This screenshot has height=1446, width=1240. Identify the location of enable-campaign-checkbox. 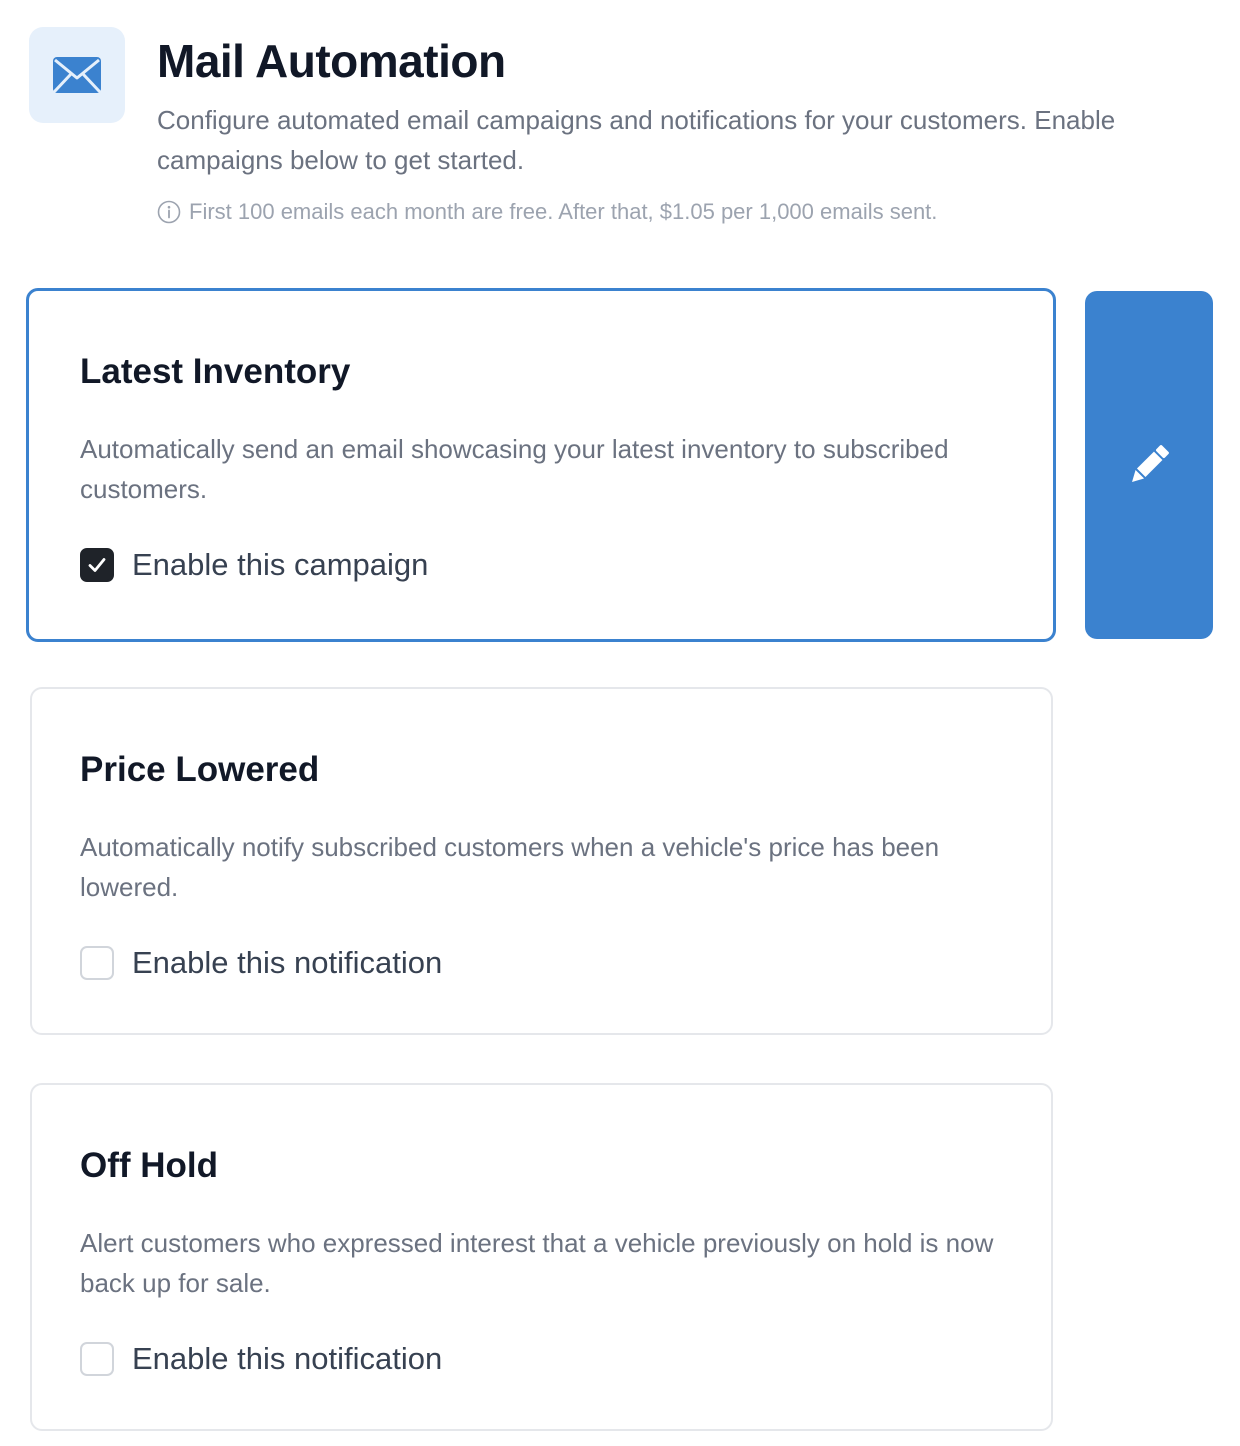
(97, 565).